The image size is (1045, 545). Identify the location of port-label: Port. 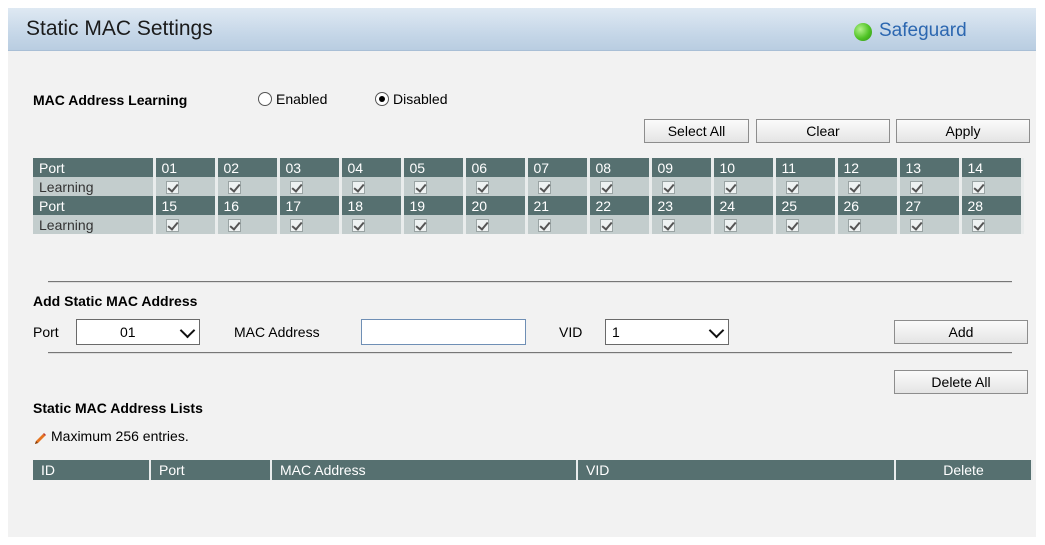
(46, 332).